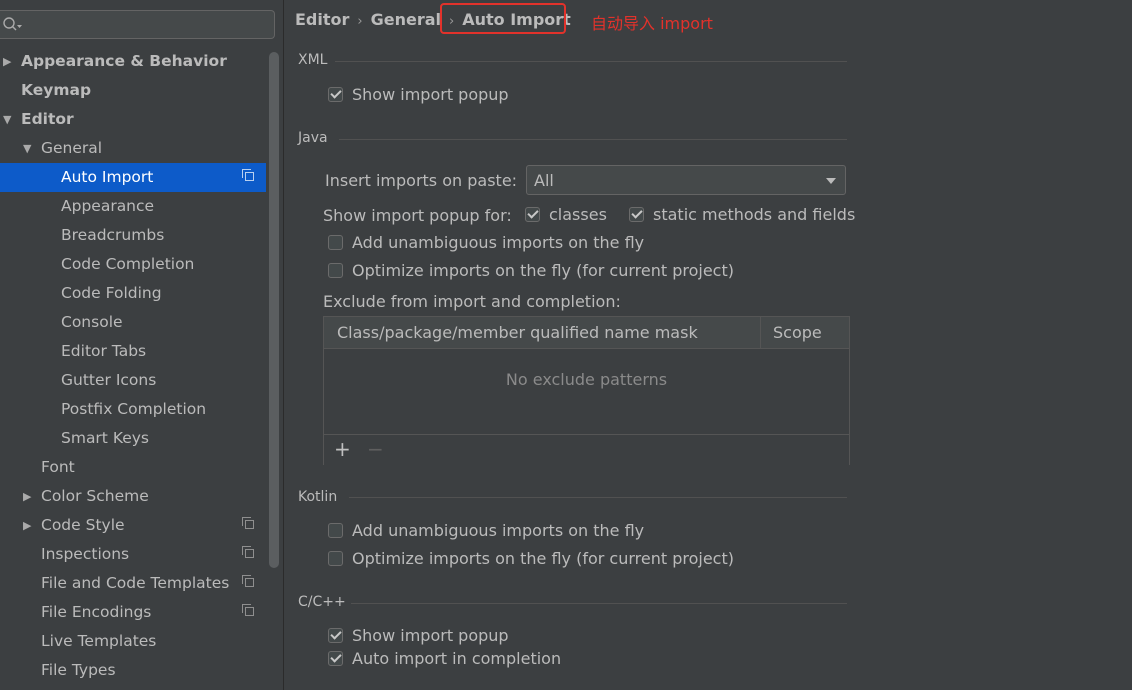  What do you see at coordinates (92, 322) in the screenshot?
I see `sidebar-item-label: Console` at bounding box center [92, 322].